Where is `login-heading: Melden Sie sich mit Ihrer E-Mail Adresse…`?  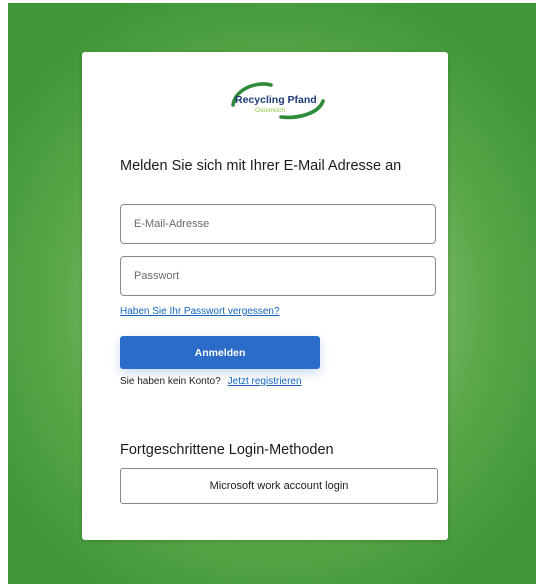
login-heading: Melden Sie sich mit Ihrer E-Mail Adresse… is located at coordinates (261, 166).